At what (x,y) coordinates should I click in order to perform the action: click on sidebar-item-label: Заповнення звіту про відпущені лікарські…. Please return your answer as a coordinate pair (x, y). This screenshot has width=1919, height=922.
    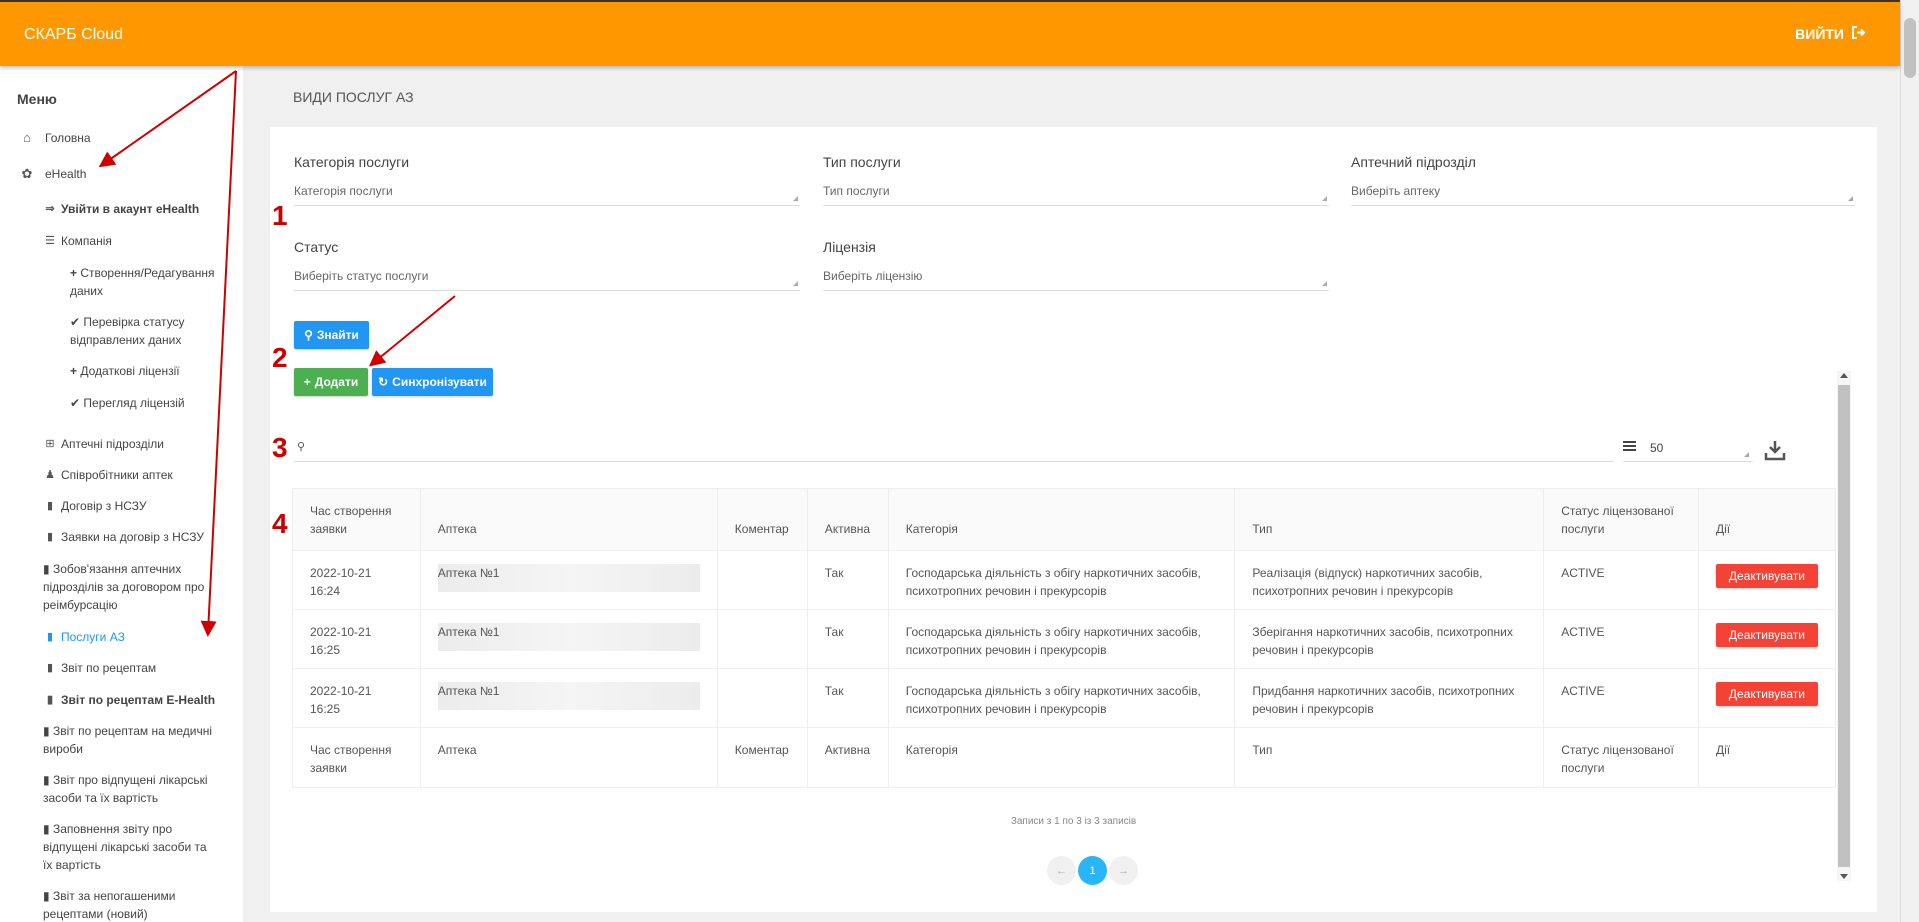
    Looking at the image, I should click on (125, 847).